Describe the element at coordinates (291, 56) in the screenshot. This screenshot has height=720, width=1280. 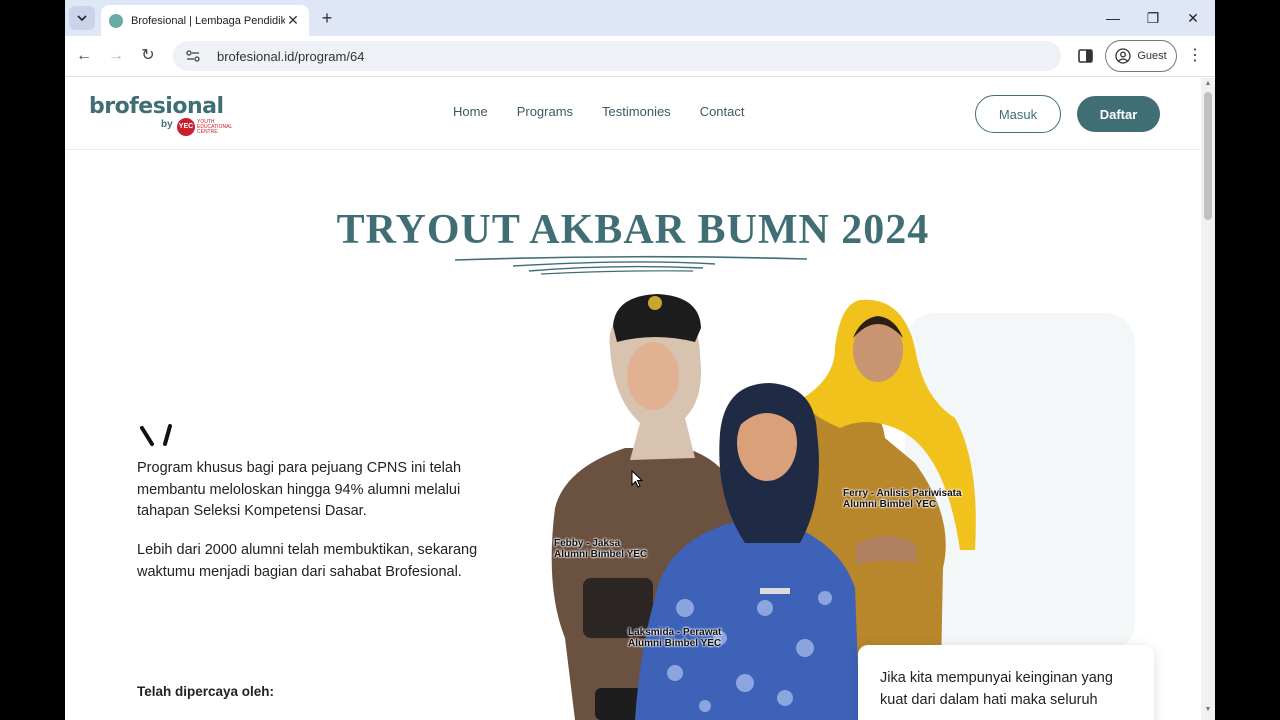
I see `url-text: brofesional.id/program/64` at that location.